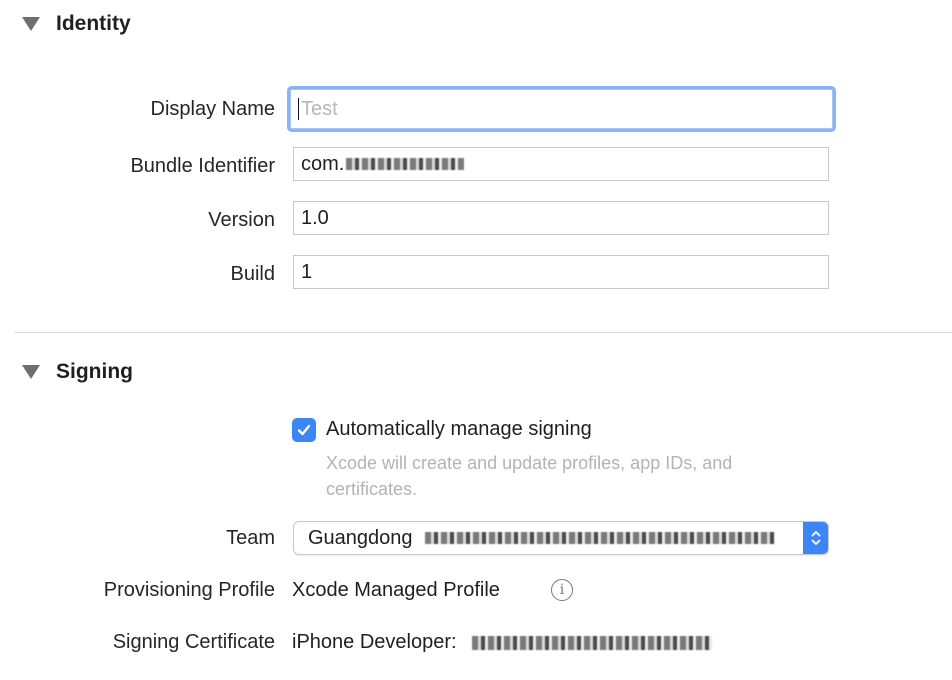 The height and width of the screenshot is (680, 952). What do you see at coordinates (562, 590) in the screenshot?
I see `info-icon: i` at bounding box center [562, 590].